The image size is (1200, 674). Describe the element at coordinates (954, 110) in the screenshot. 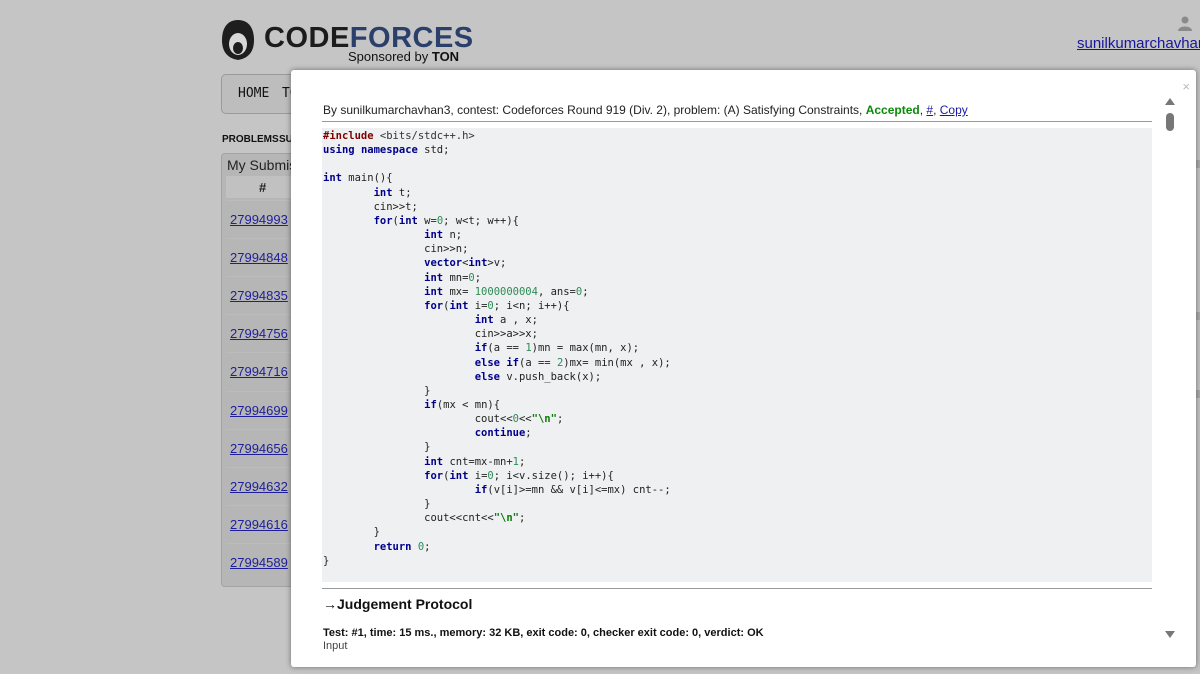

I see `copy-link: Copy` at that location.